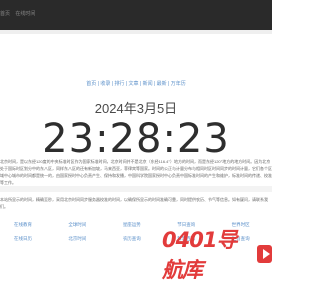 The width and height of the screenshot is (320, 284). What do you see at coordinates (136, 229) in the screenshot?
I see `link-item: 星座运势` at bounding box center [136, 229].